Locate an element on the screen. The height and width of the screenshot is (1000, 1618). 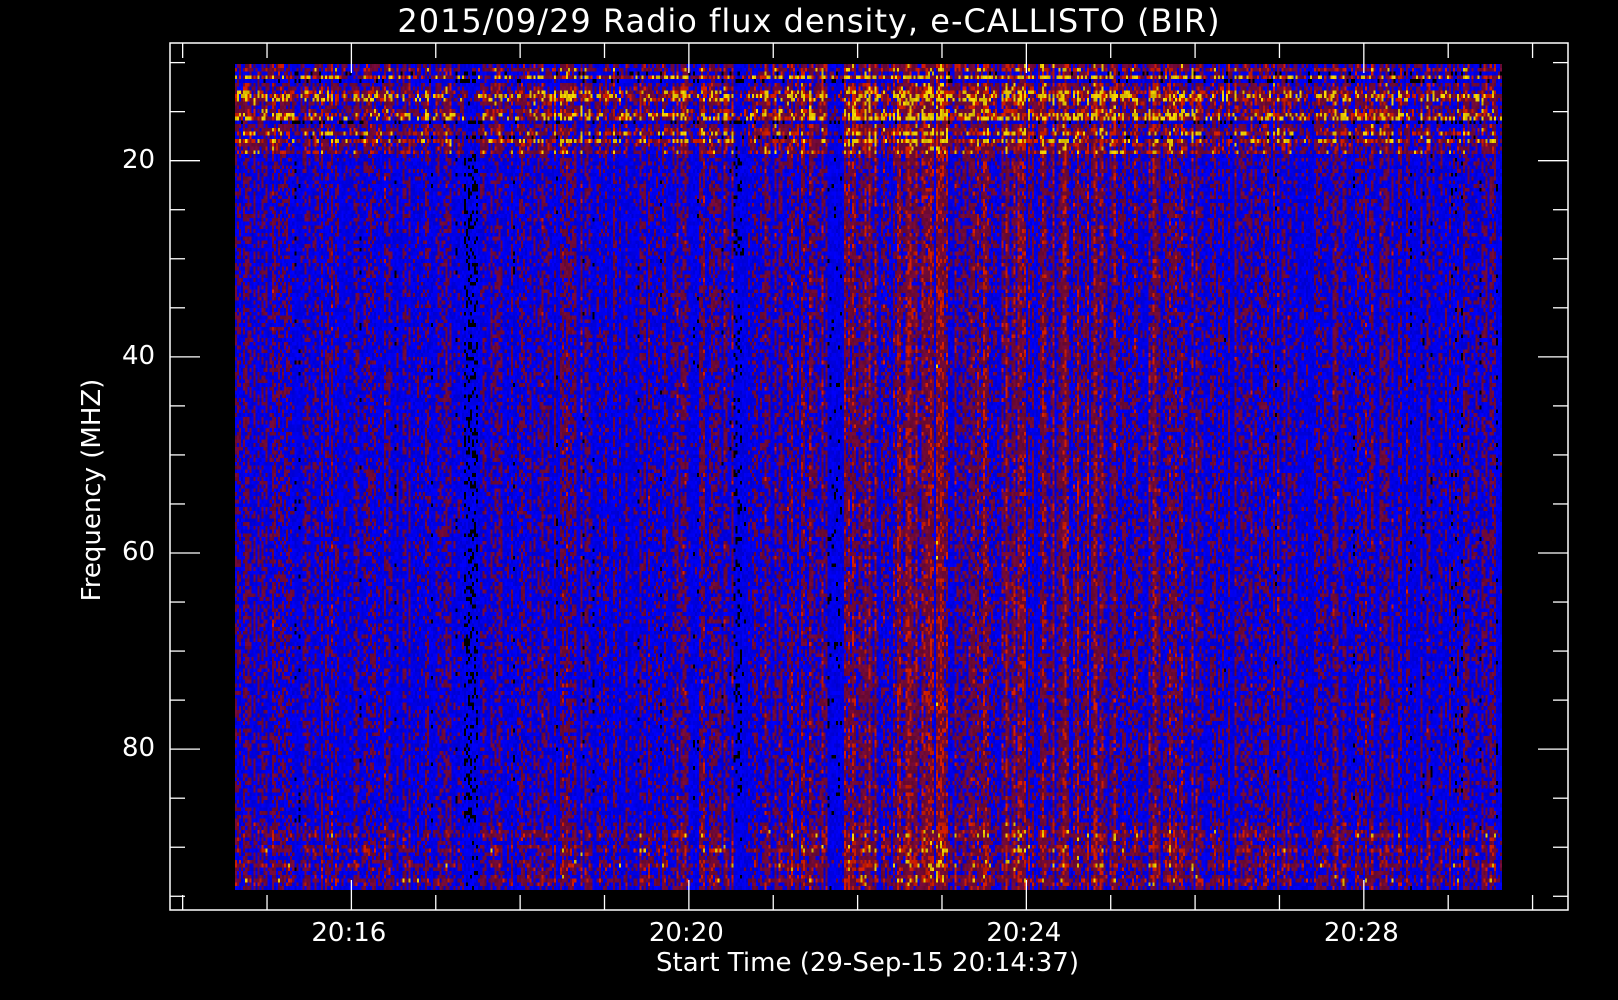
x-tick-label: 20:20 is located at coordinates (686, 933).